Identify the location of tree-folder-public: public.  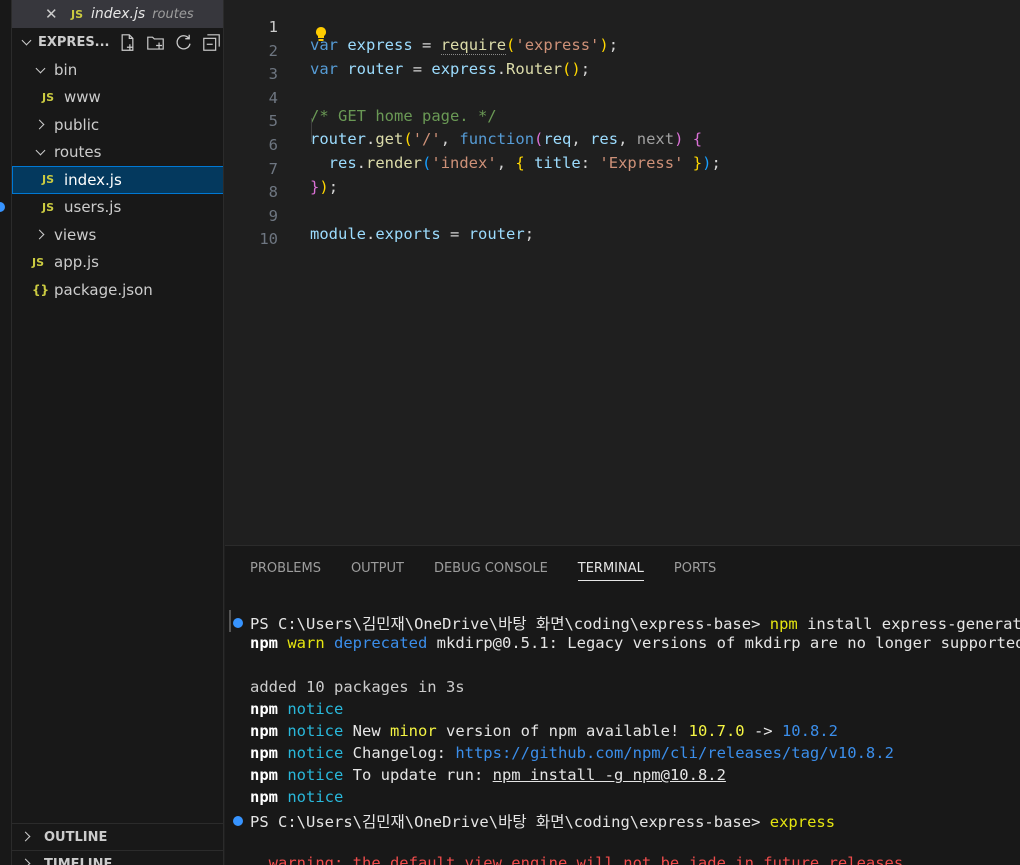
(117, 125).